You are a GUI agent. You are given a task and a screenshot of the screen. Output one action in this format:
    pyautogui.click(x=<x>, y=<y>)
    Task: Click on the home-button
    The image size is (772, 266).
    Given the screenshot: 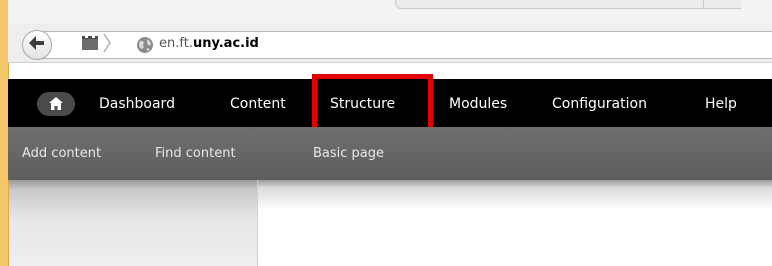 What is the action you would take?
    pyautogui.click(x=56, y=104)
    